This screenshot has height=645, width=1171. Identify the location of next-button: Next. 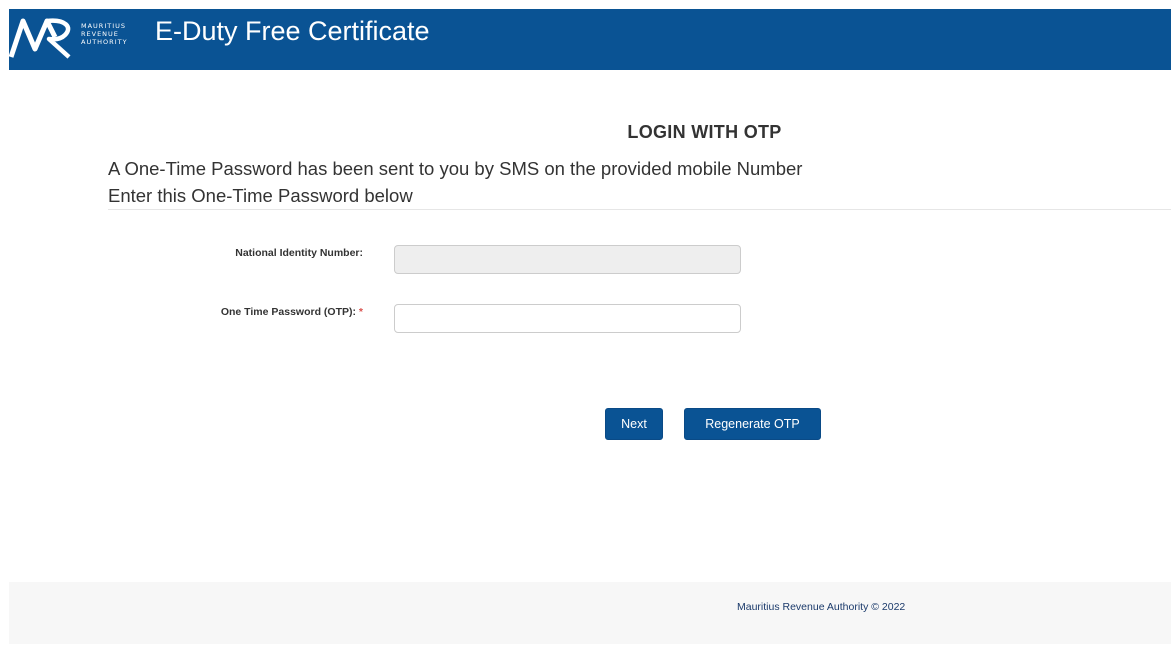
(634, 424).